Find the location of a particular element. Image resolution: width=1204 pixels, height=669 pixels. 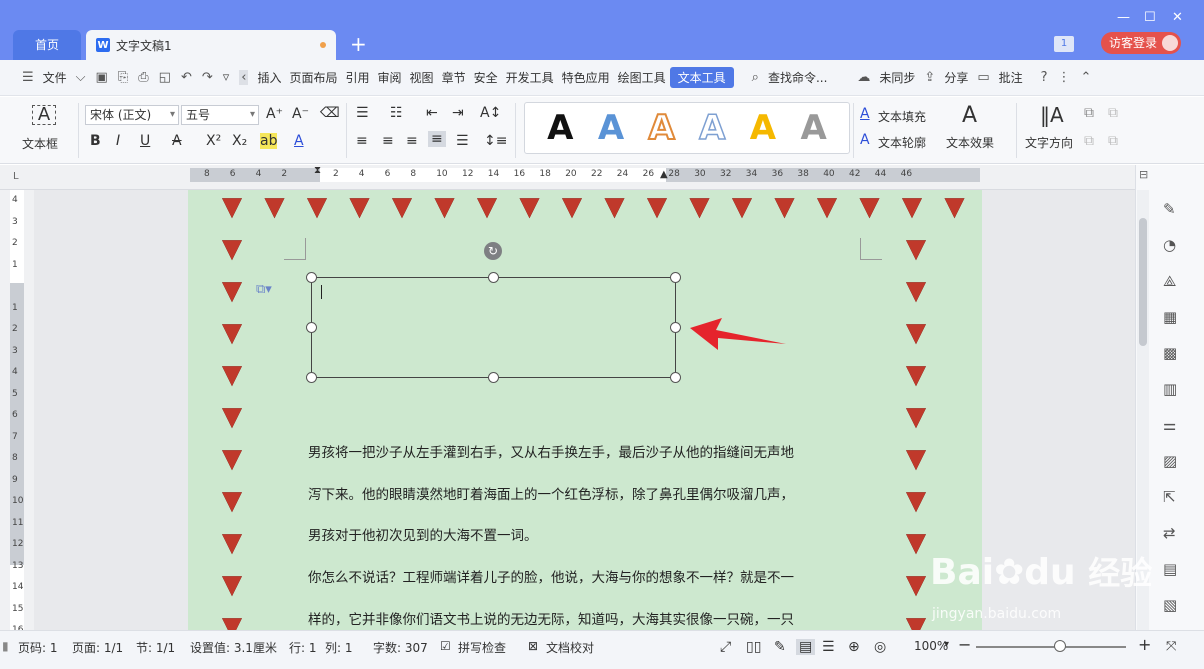

outline-view-icon: ☰ is located at coordinates (828, 647).